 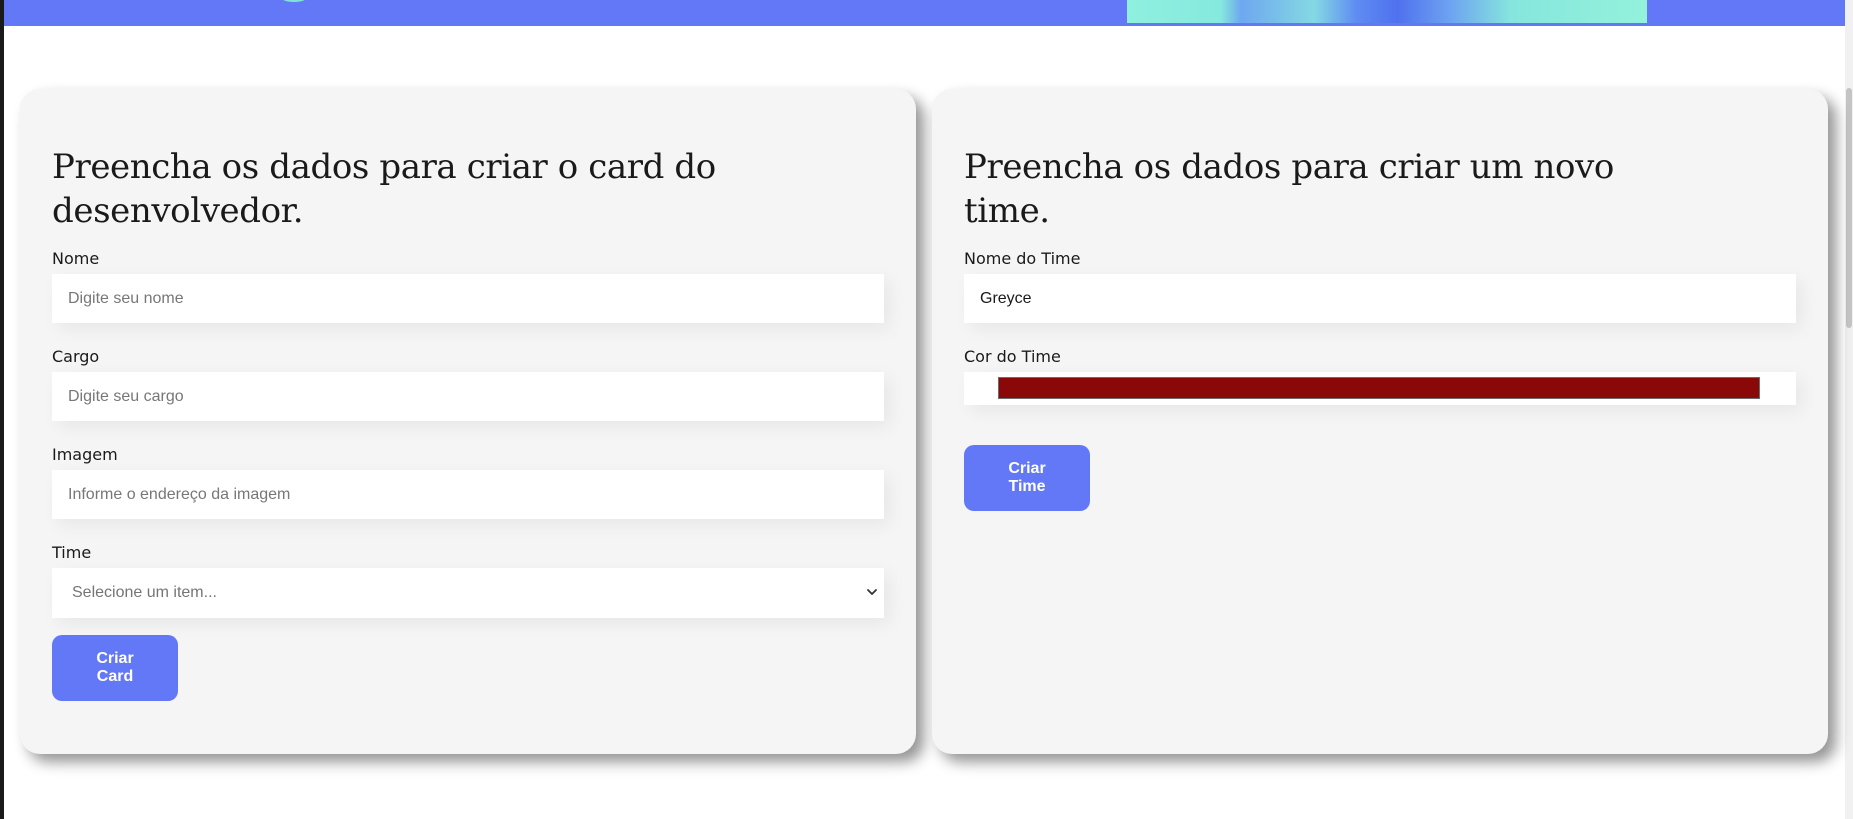 What do you see at coordinates (468, 396) in the screenshot?
I see `role-input` at bounding box center [468, 396].